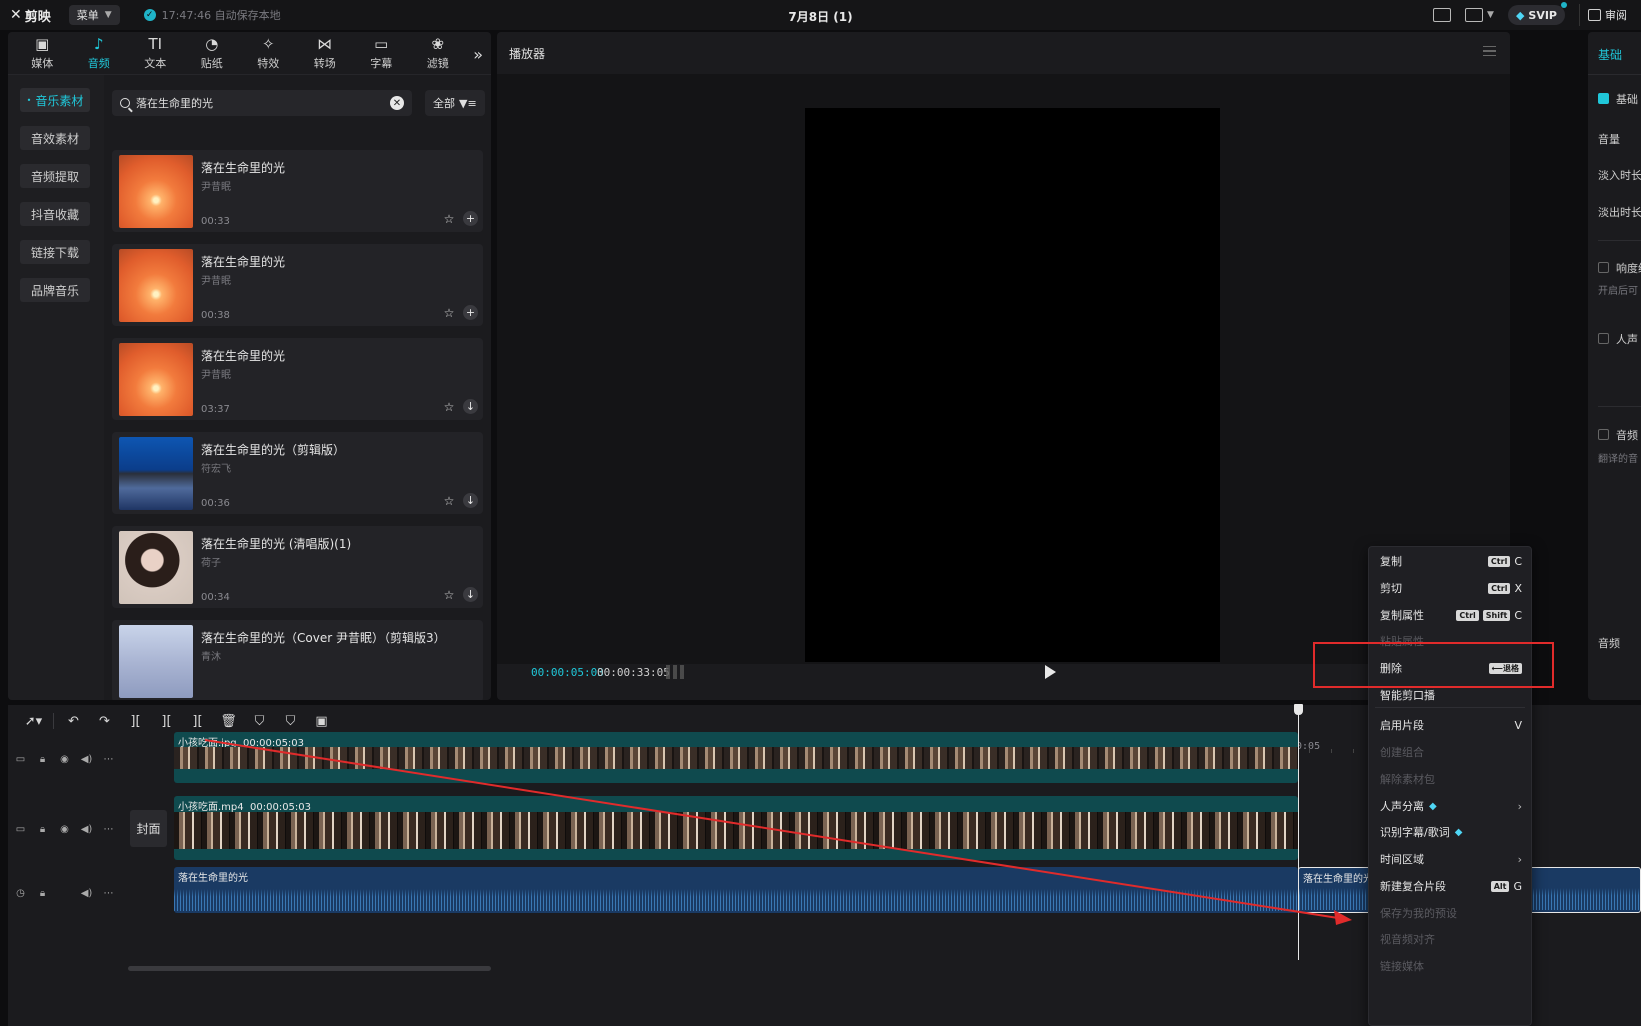  Describe the element at coordinates (736, 828) in the screenshot. I see `video-clip-mp4: 小孩吃面.mp4 00:00:05:03` at that location.